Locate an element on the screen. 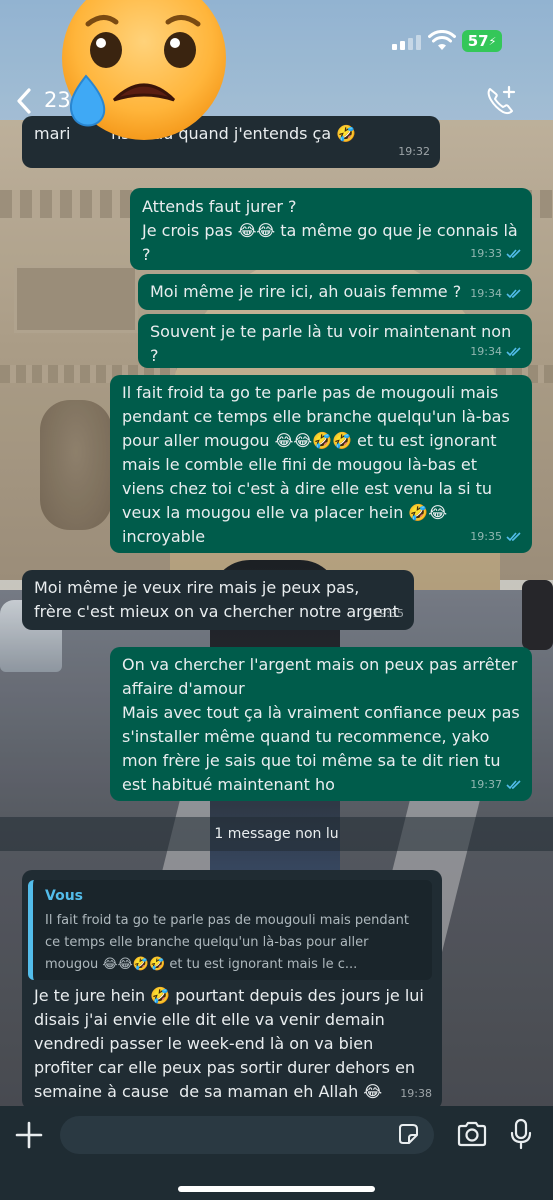 This screenshot has width=553, height=1200. wifi-icon is located at coordinates (442, 40).